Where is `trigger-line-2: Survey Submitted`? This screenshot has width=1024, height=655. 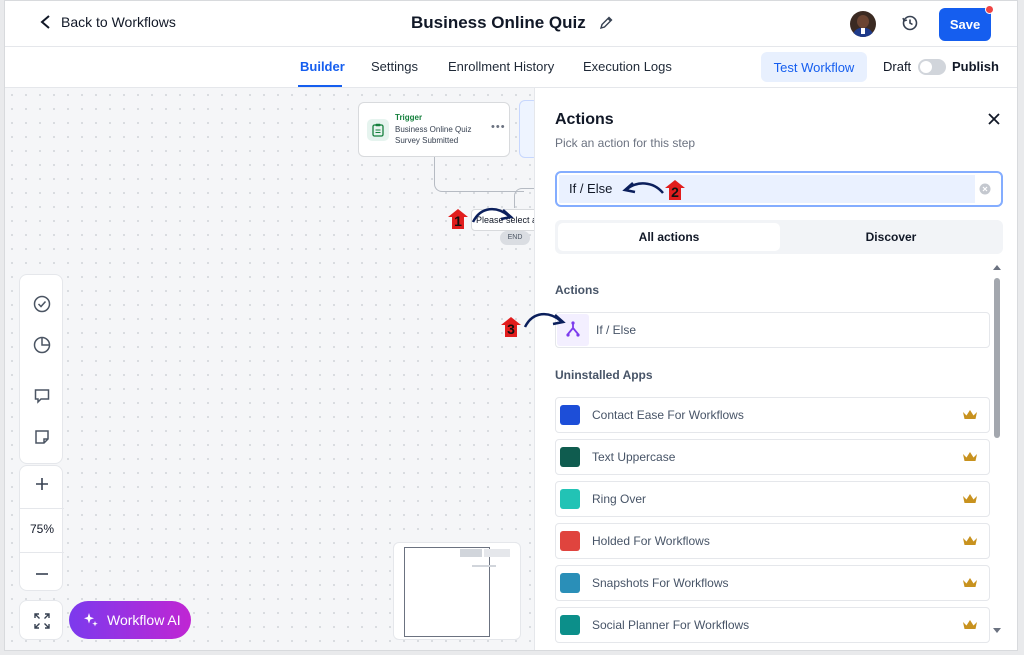
trigger-line-2: Survey Submitted is located at coordinates (427, 140).